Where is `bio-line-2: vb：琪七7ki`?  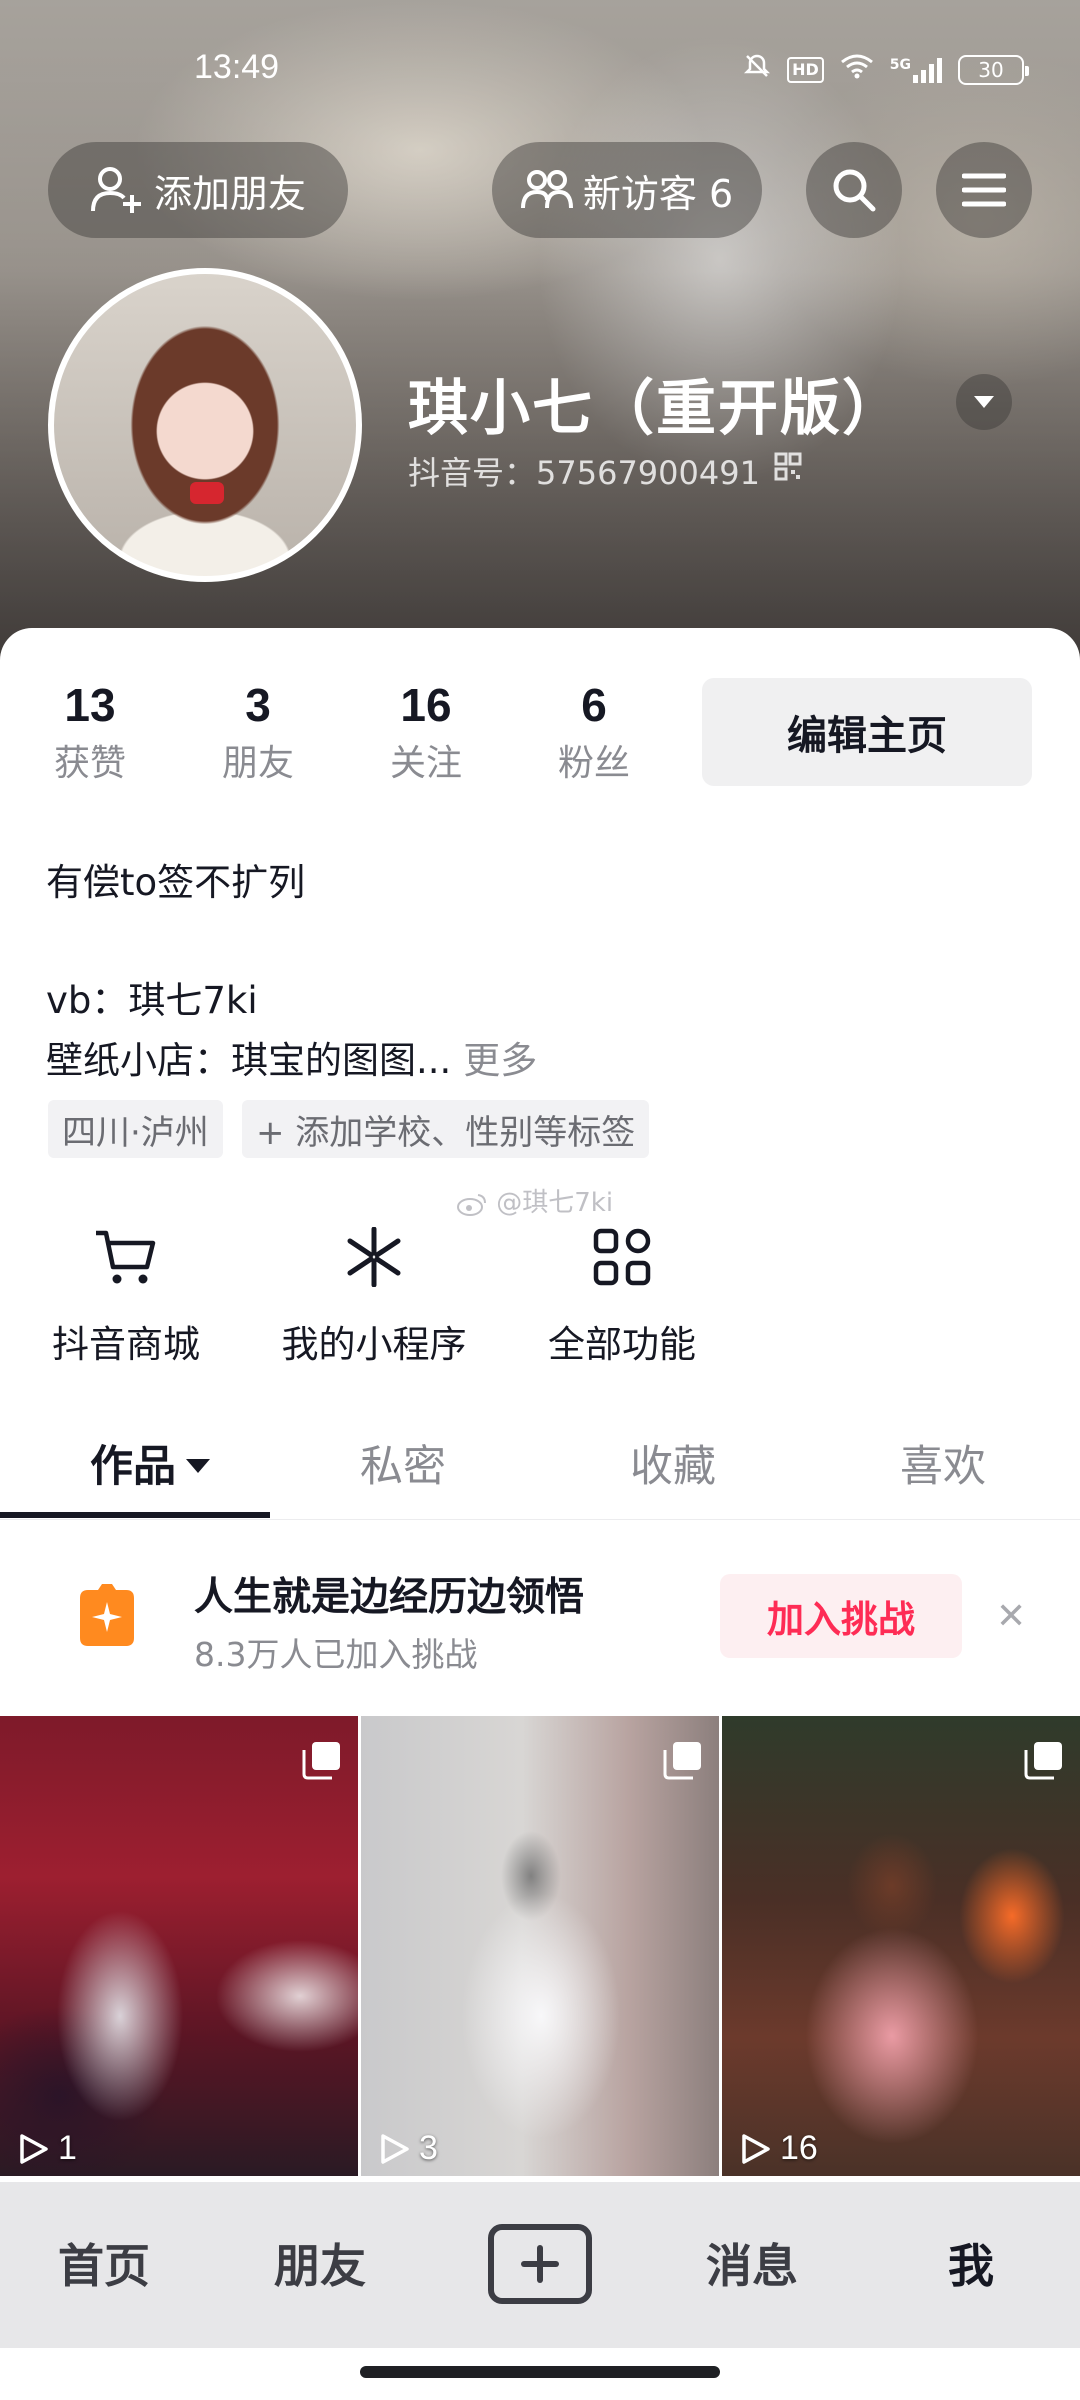
bio-line-2: vb：琪七7ki is located at coordinates (152, 1000).